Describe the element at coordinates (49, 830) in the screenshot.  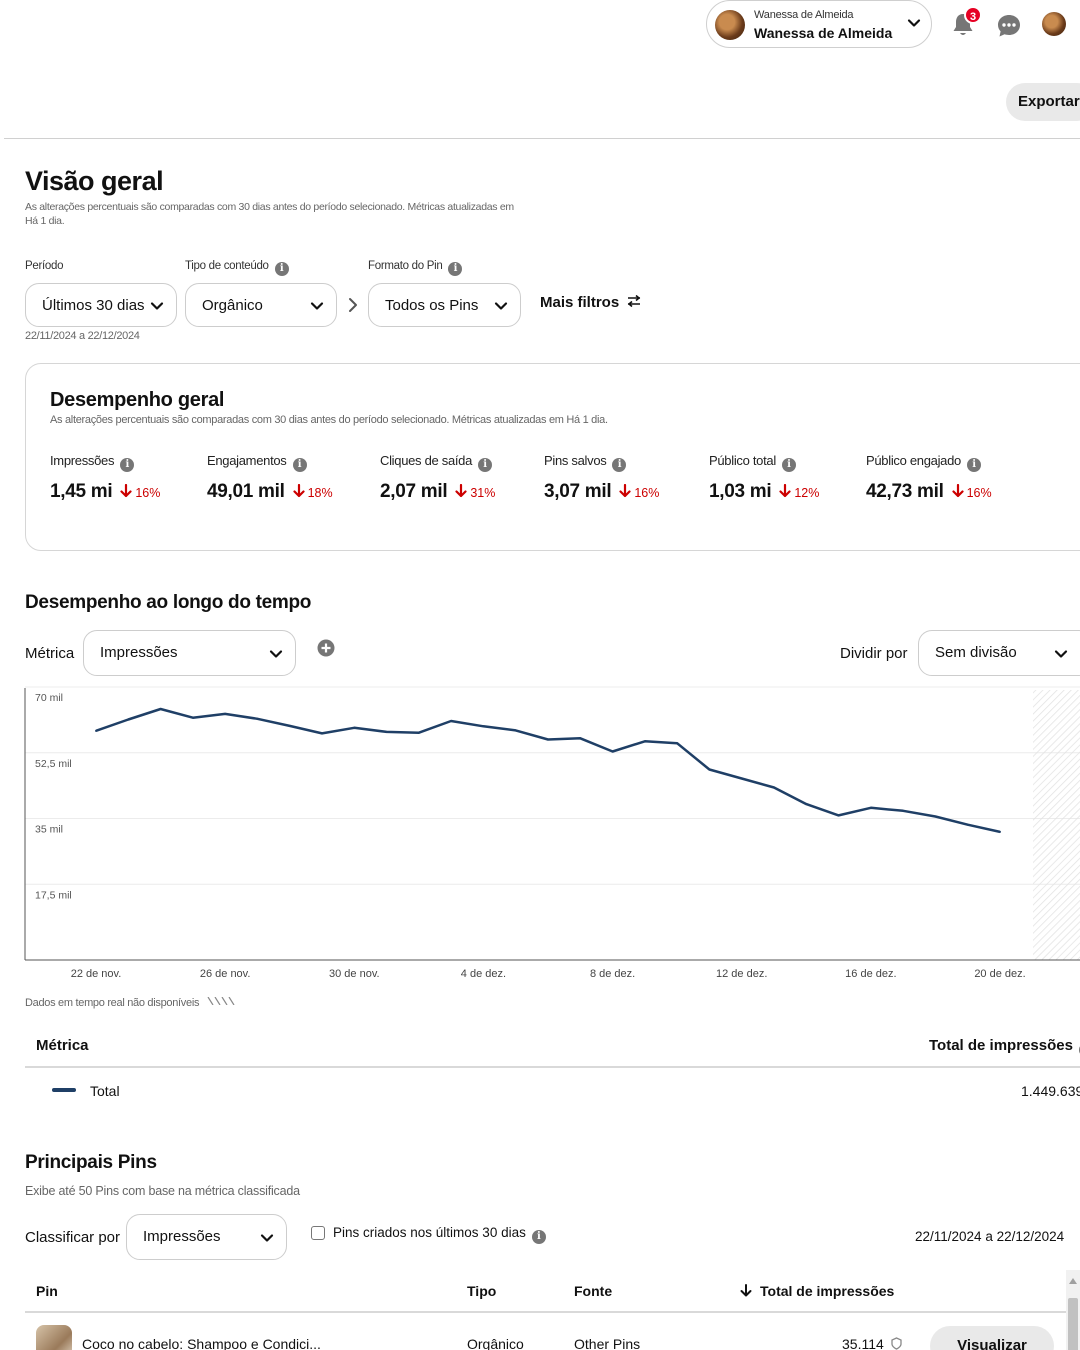
I see `y-tick-label: 35 mil` at that location.